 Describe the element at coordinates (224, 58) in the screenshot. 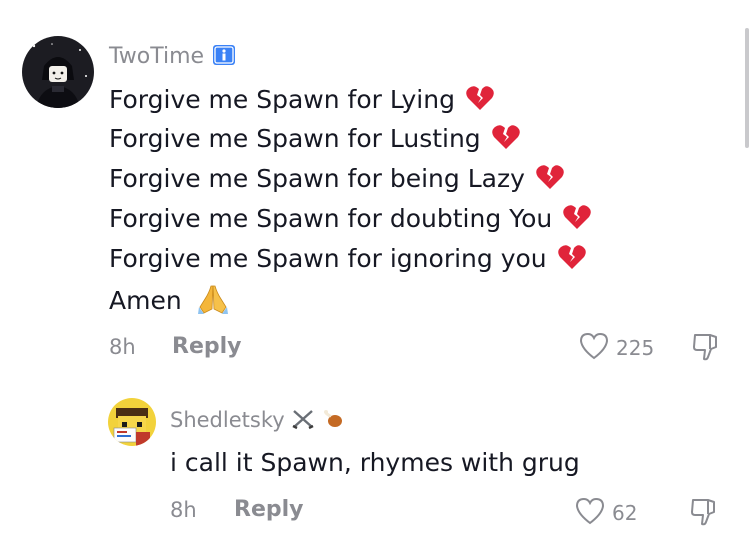

I see `info-badge-icon` at that location.